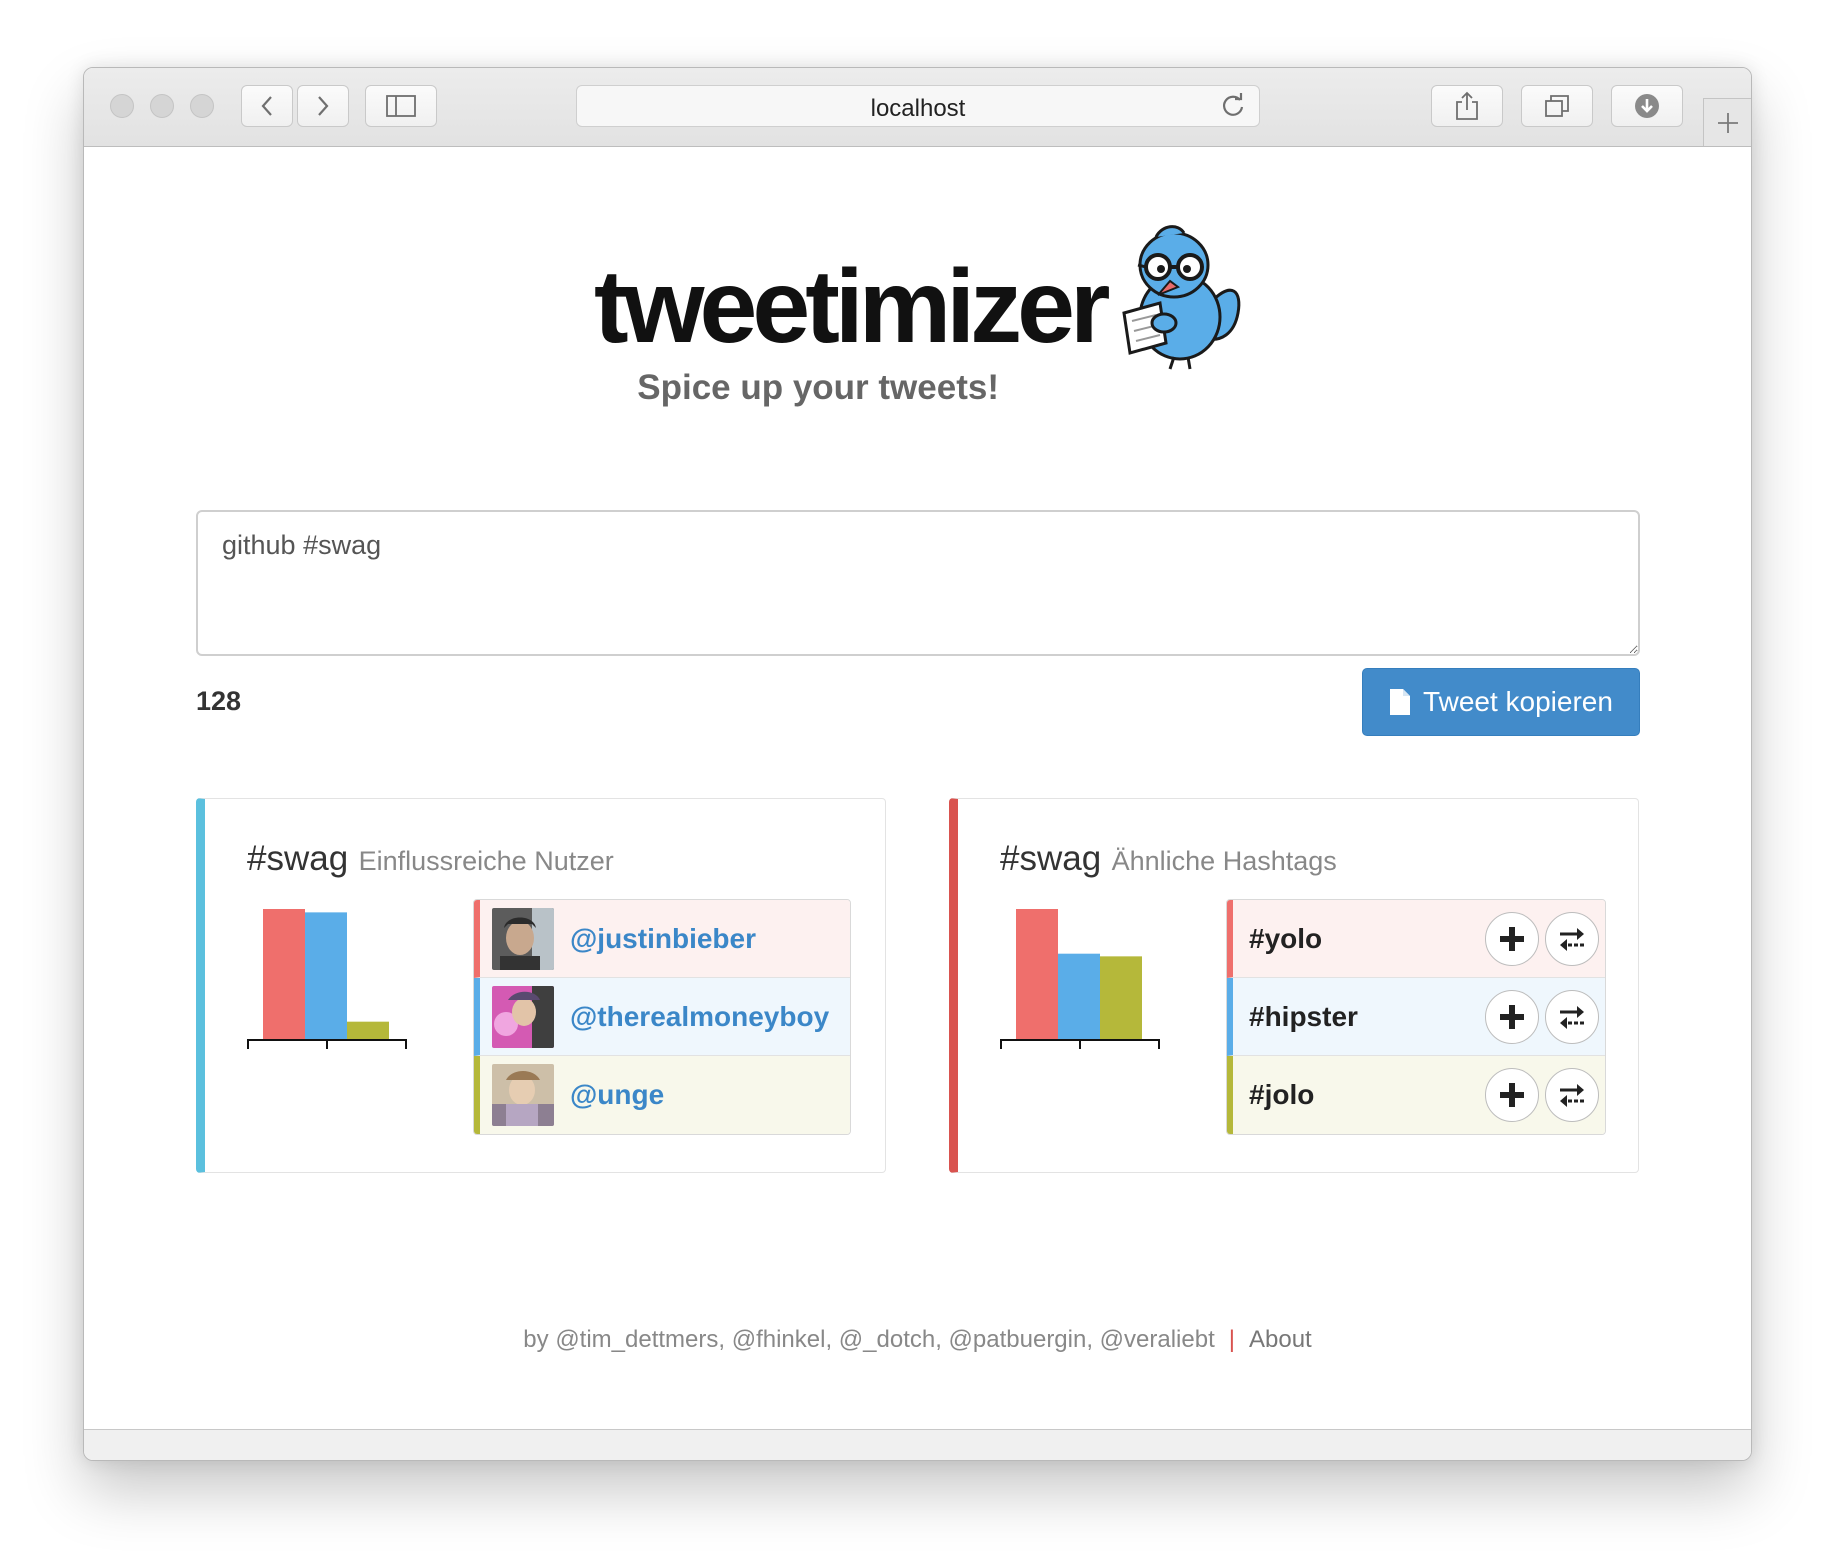 This screenshot has width=1830, height=1556. I want to click on new-tab-button, so click(1727, 122).